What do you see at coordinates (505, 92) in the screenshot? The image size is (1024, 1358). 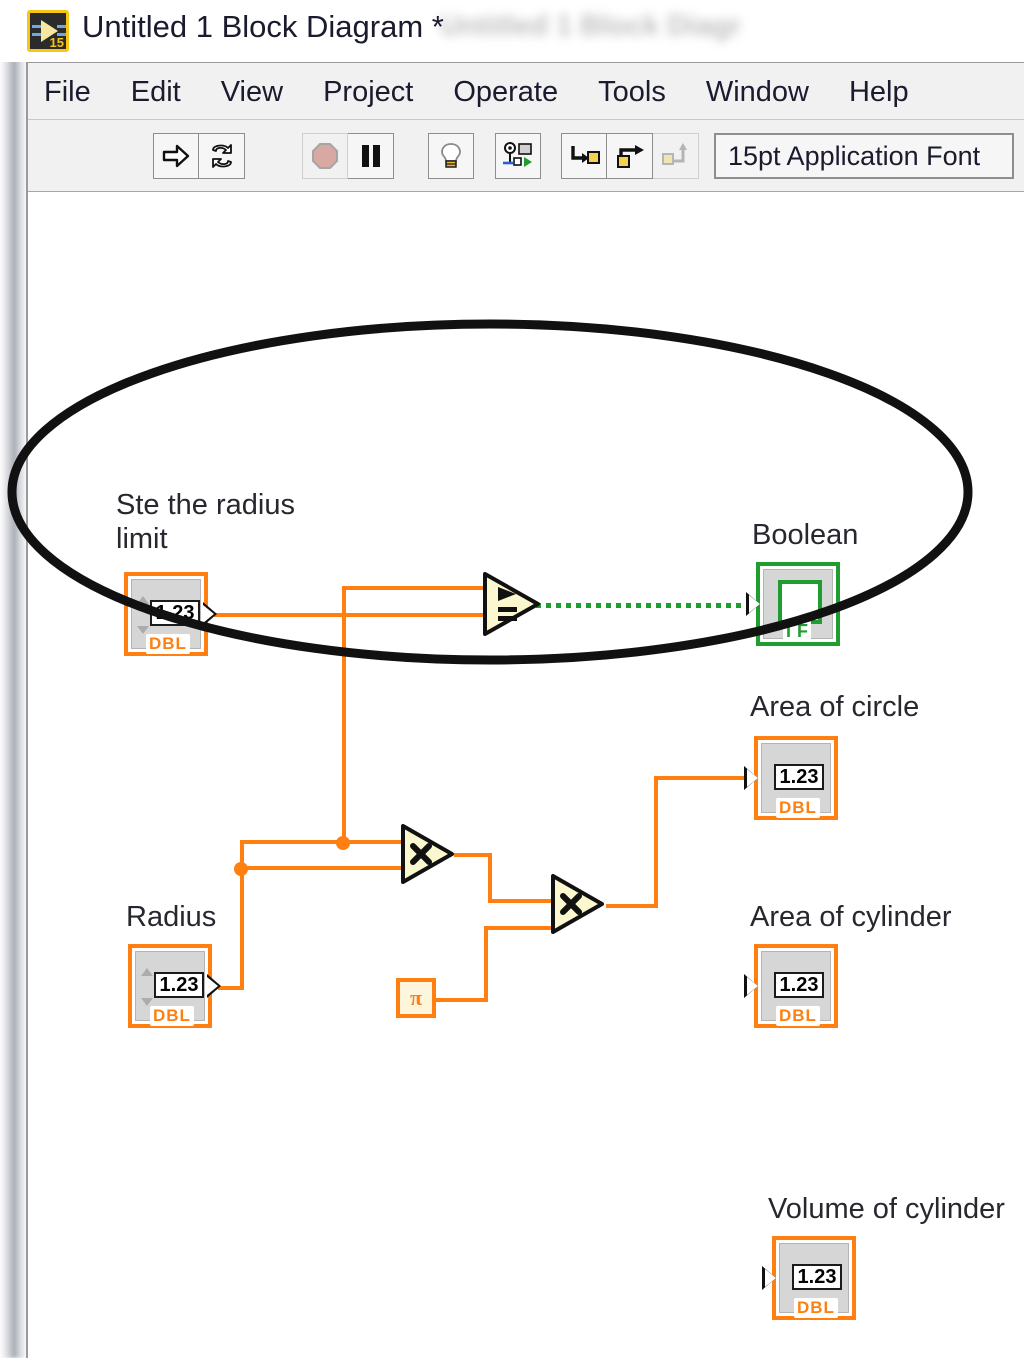 I see `menu-item-operate: Operate` at bounding box center [505, 92].